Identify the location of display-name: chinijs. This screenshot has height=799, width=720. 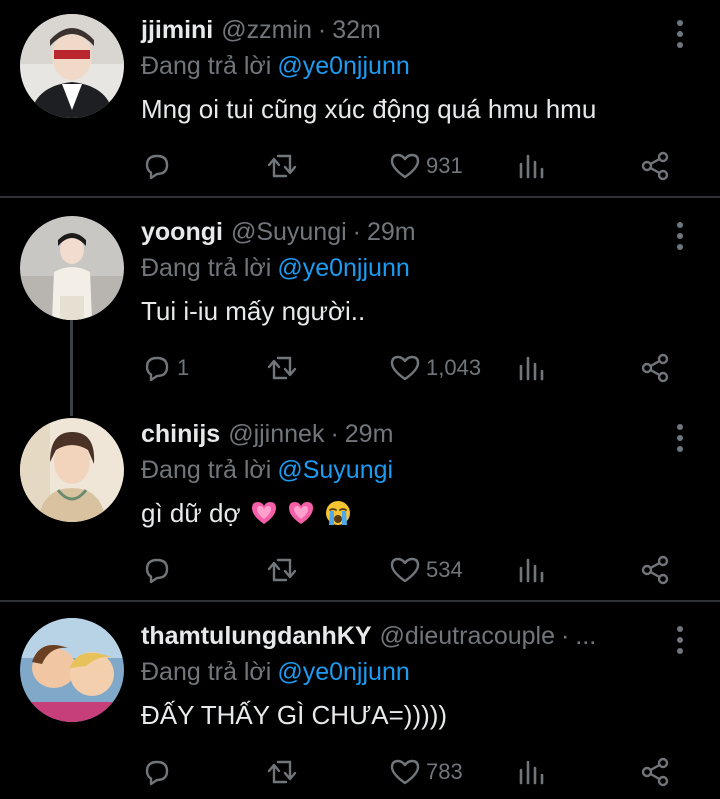
(180, 434).